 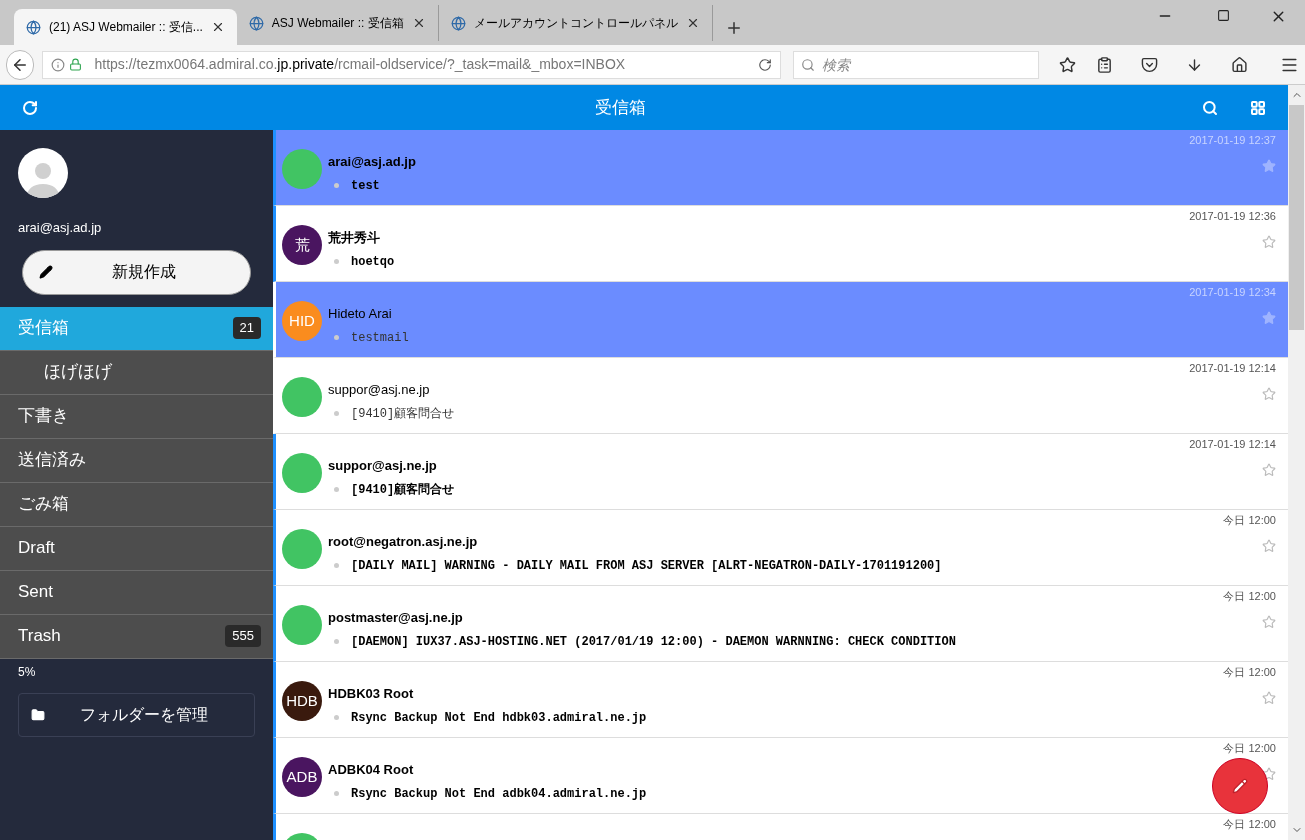 I want to click on folder-name: Trash, so click(x=40, y=636).